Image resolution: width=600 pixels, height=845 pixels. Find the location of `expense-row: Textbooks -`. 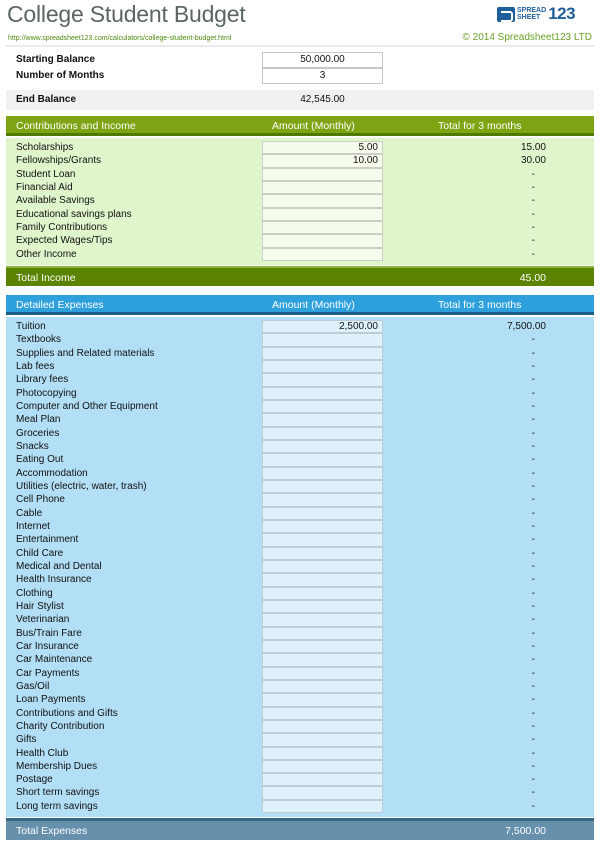

expense-row: Textbooks - is located at coordinates (300, 340).